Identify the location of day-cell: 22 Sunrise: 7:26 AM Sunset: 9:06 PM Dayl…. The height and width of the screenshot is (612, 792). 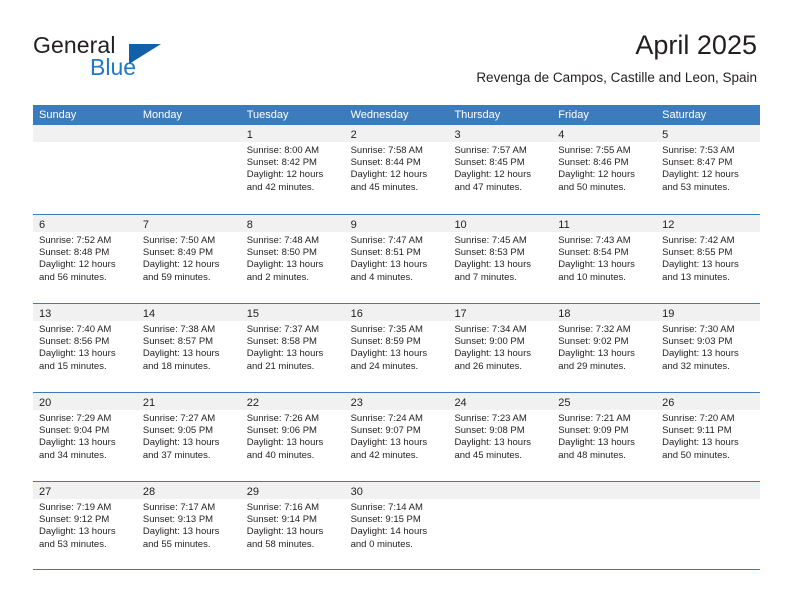
(292, 437).